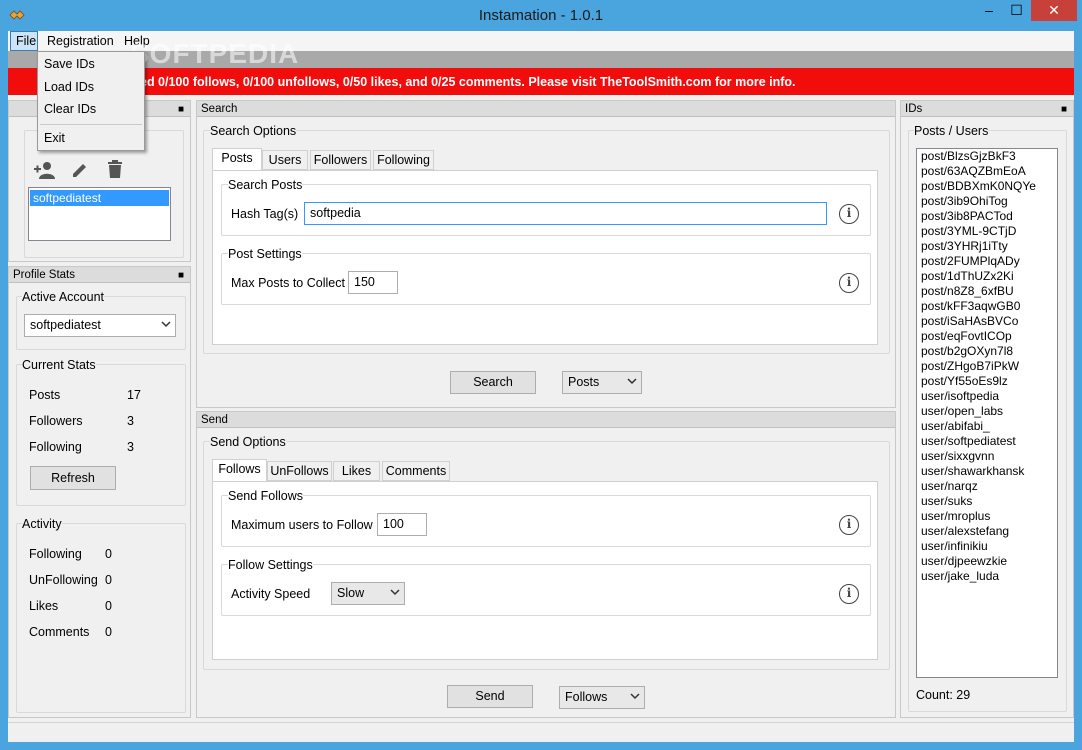 This screenshot has height=750, width=1082. What do you see at coordinates (351, 593) in the screenshot?
I see `activity-speed-value: Slow` at bounding box center [351, 593].